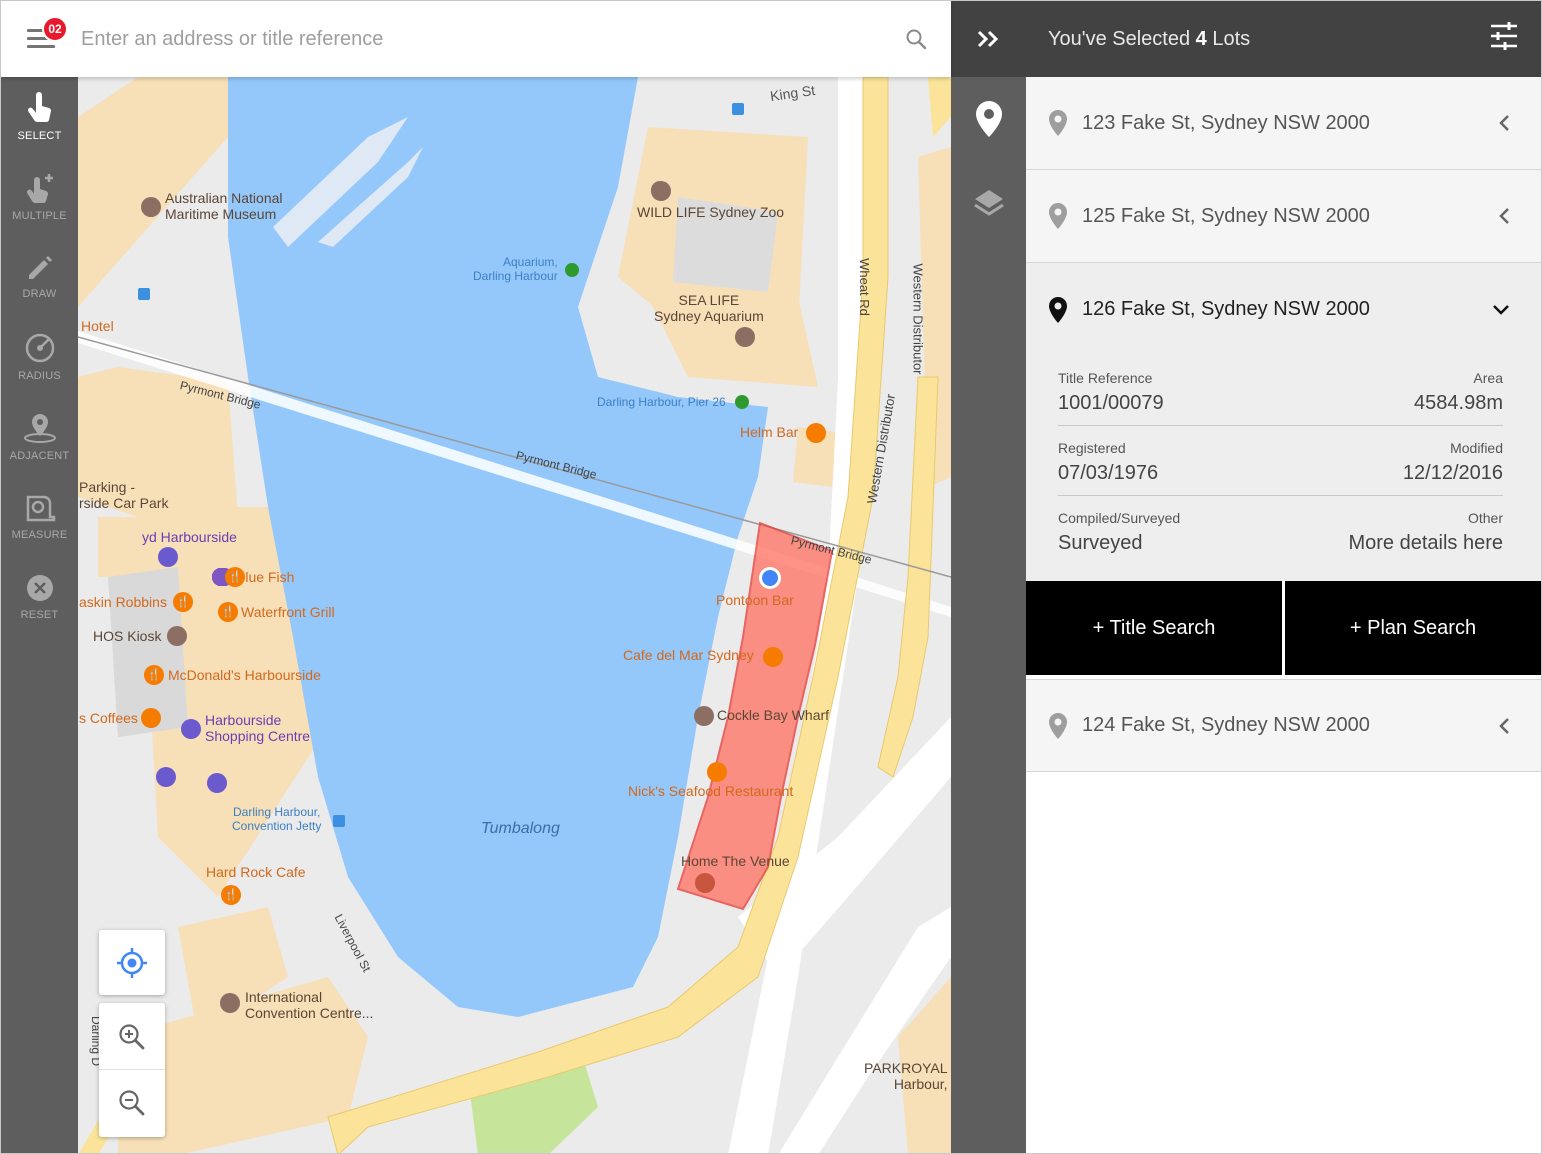  What do you see at coordinates (1100, 543) in the screenshot?
I see `compiled-value: Surveyed` at bounding box center [1100, 543].